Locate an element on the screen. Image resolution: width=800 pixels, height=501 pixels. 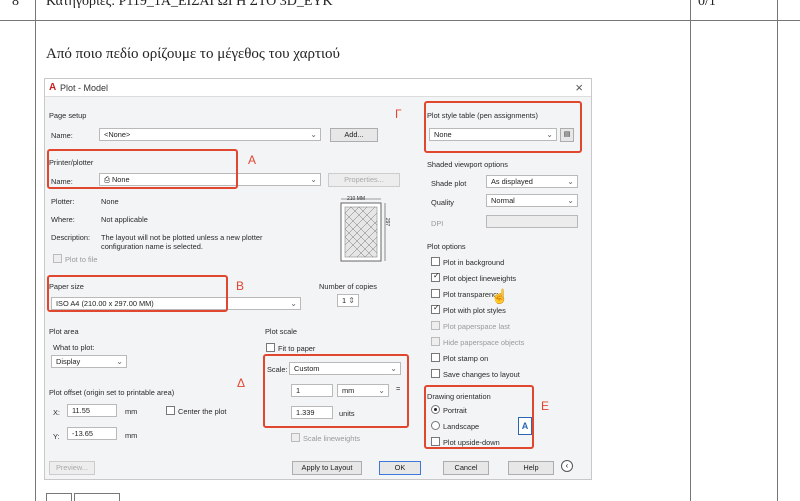
plot-stamp-checkbox is located at coordinates (435, 357).